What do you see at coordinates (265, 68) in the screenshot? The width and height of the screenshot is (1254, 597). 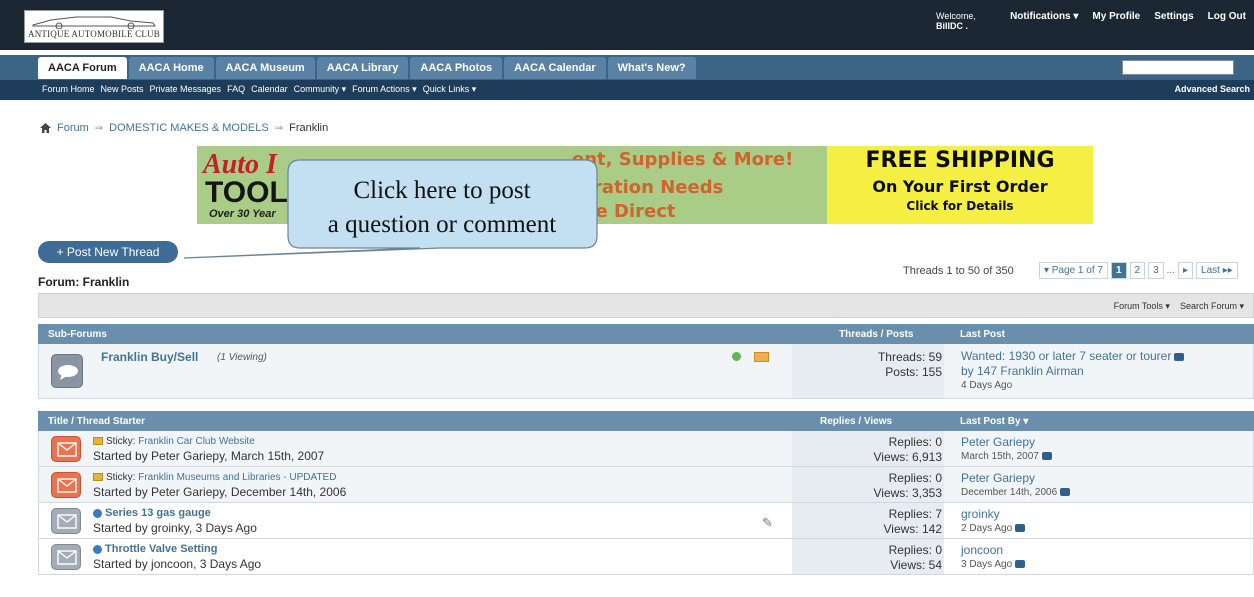 I see `tab-aaca-museum: AACA Museum` at bounding box center [265, 68].